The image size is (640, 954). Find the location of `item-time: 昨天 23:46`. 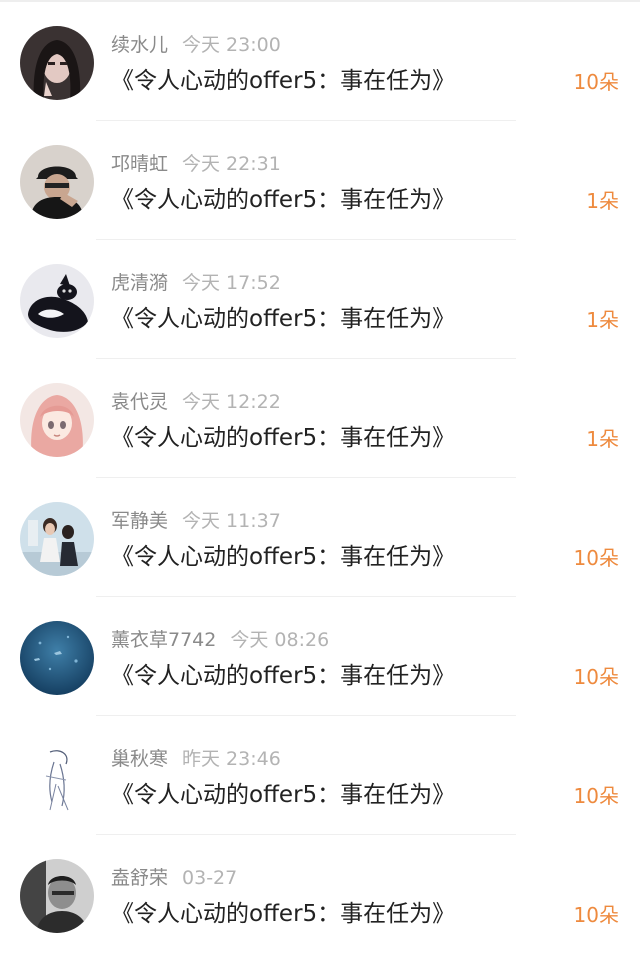

item-time: 昨天 23:46 is located at coordinates (231, 759).